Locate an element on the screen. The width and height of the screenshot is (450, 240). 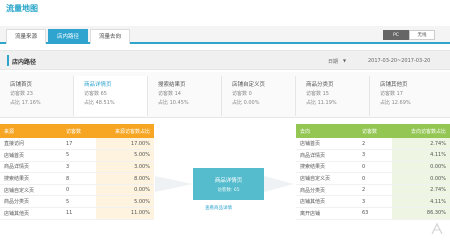
watermark-logo is located at coordinates (437, 228).